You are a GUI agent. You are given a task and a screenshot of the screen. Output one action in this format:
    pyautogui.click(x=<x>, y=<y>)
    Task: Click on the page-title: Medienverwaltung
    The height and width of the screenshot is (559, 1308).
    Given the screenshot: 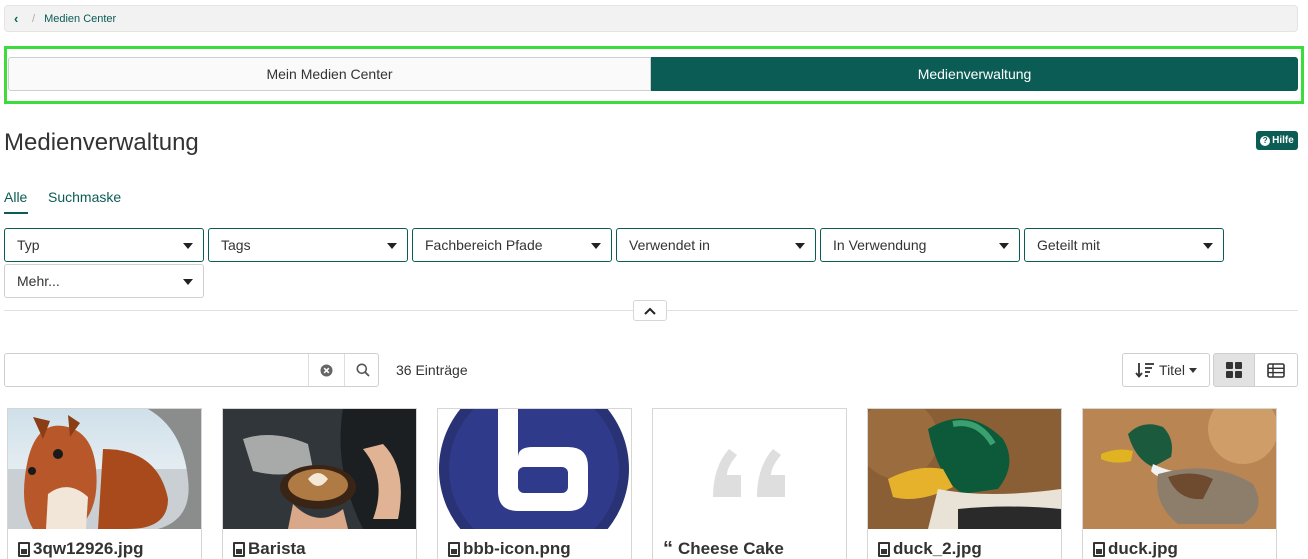 What is the action you would take?
    pyautogui.click(x=101, y=142)
    